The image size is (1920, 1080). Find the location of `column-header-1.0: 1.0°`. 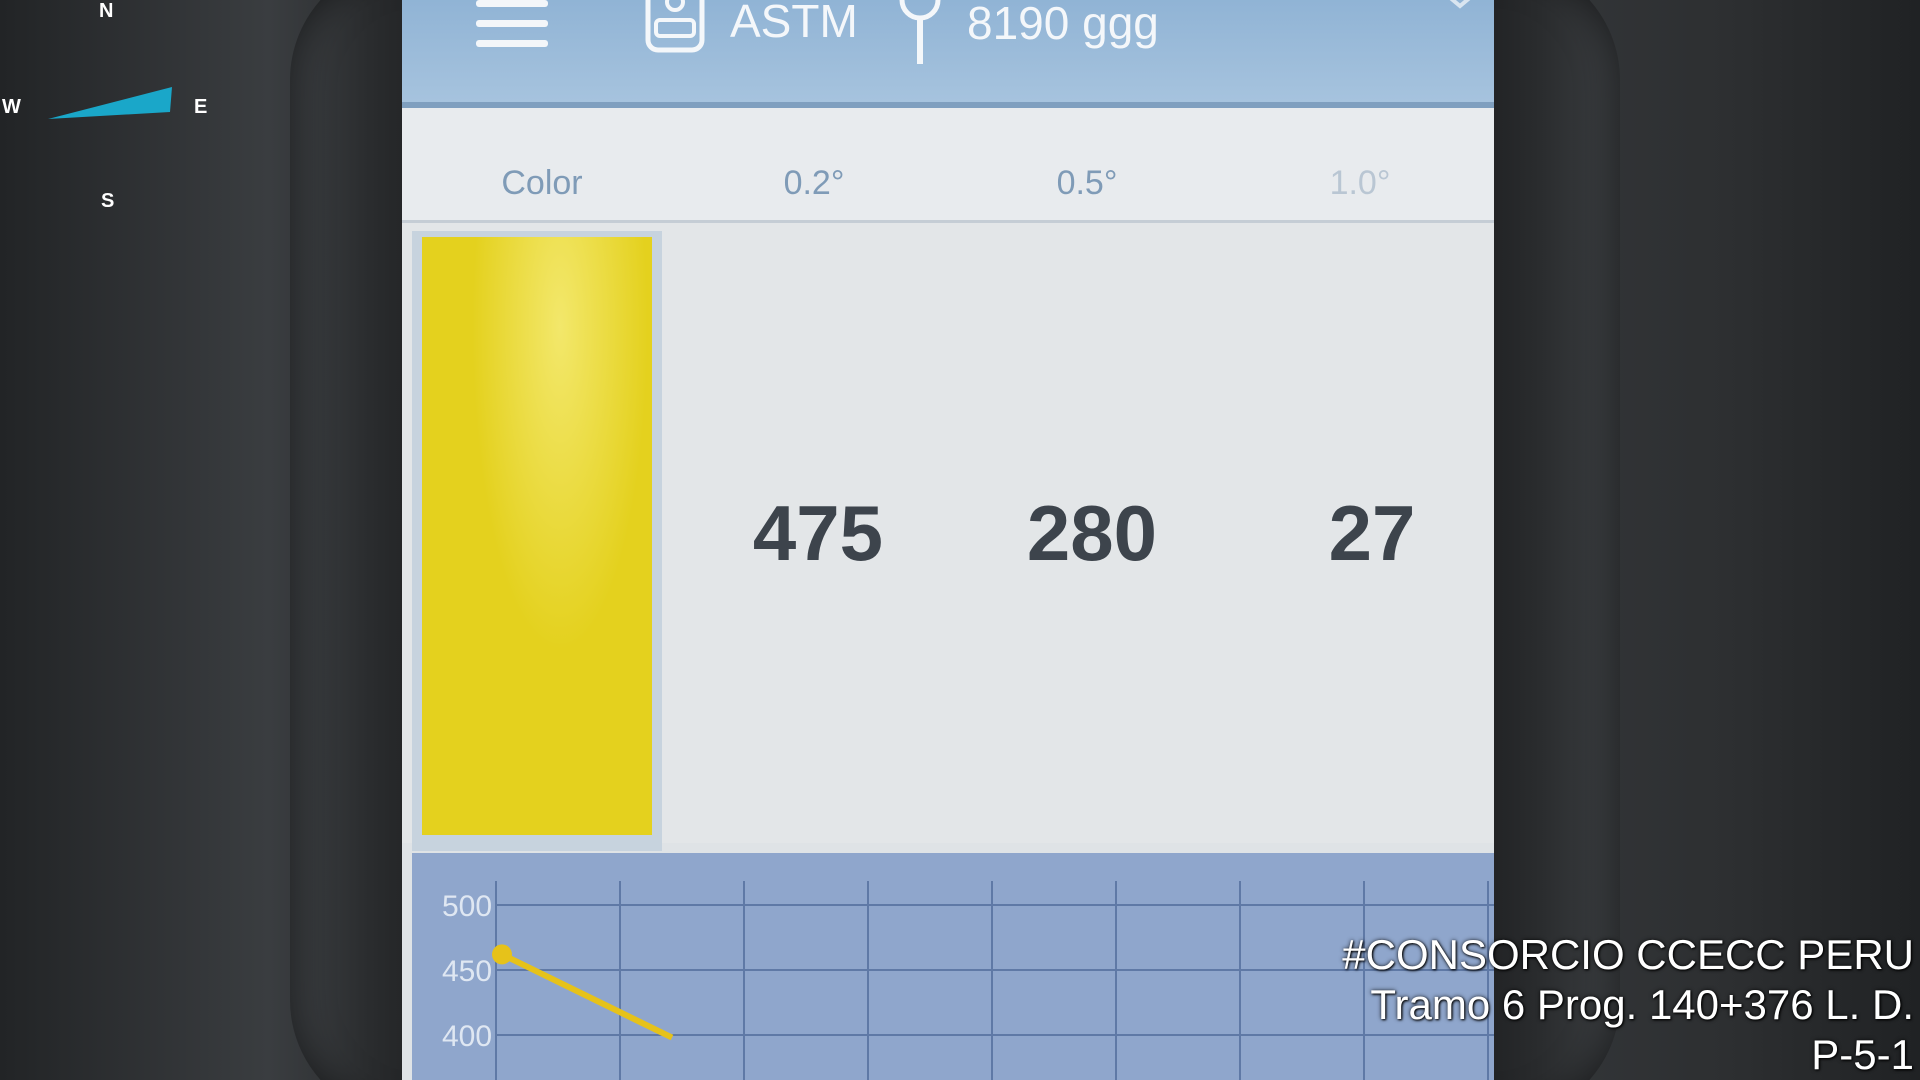

column-header-1.0: 1.0° is located at coordinates (1360, 183).